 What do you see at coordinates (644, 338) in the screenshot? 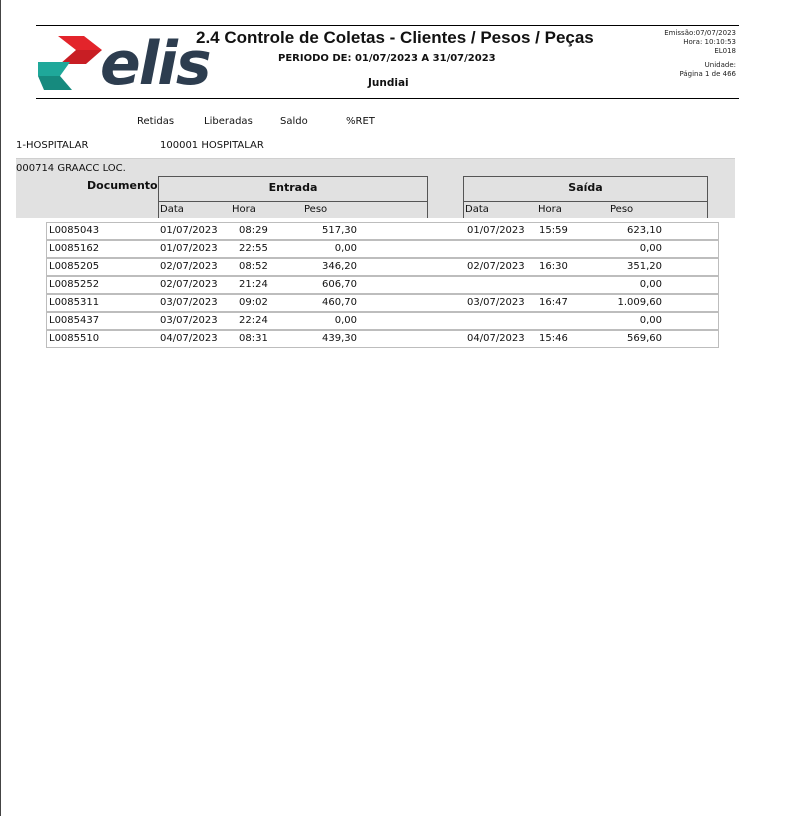
I see `cell-saida-peso: 569,60` at bounding box center [644, 338].